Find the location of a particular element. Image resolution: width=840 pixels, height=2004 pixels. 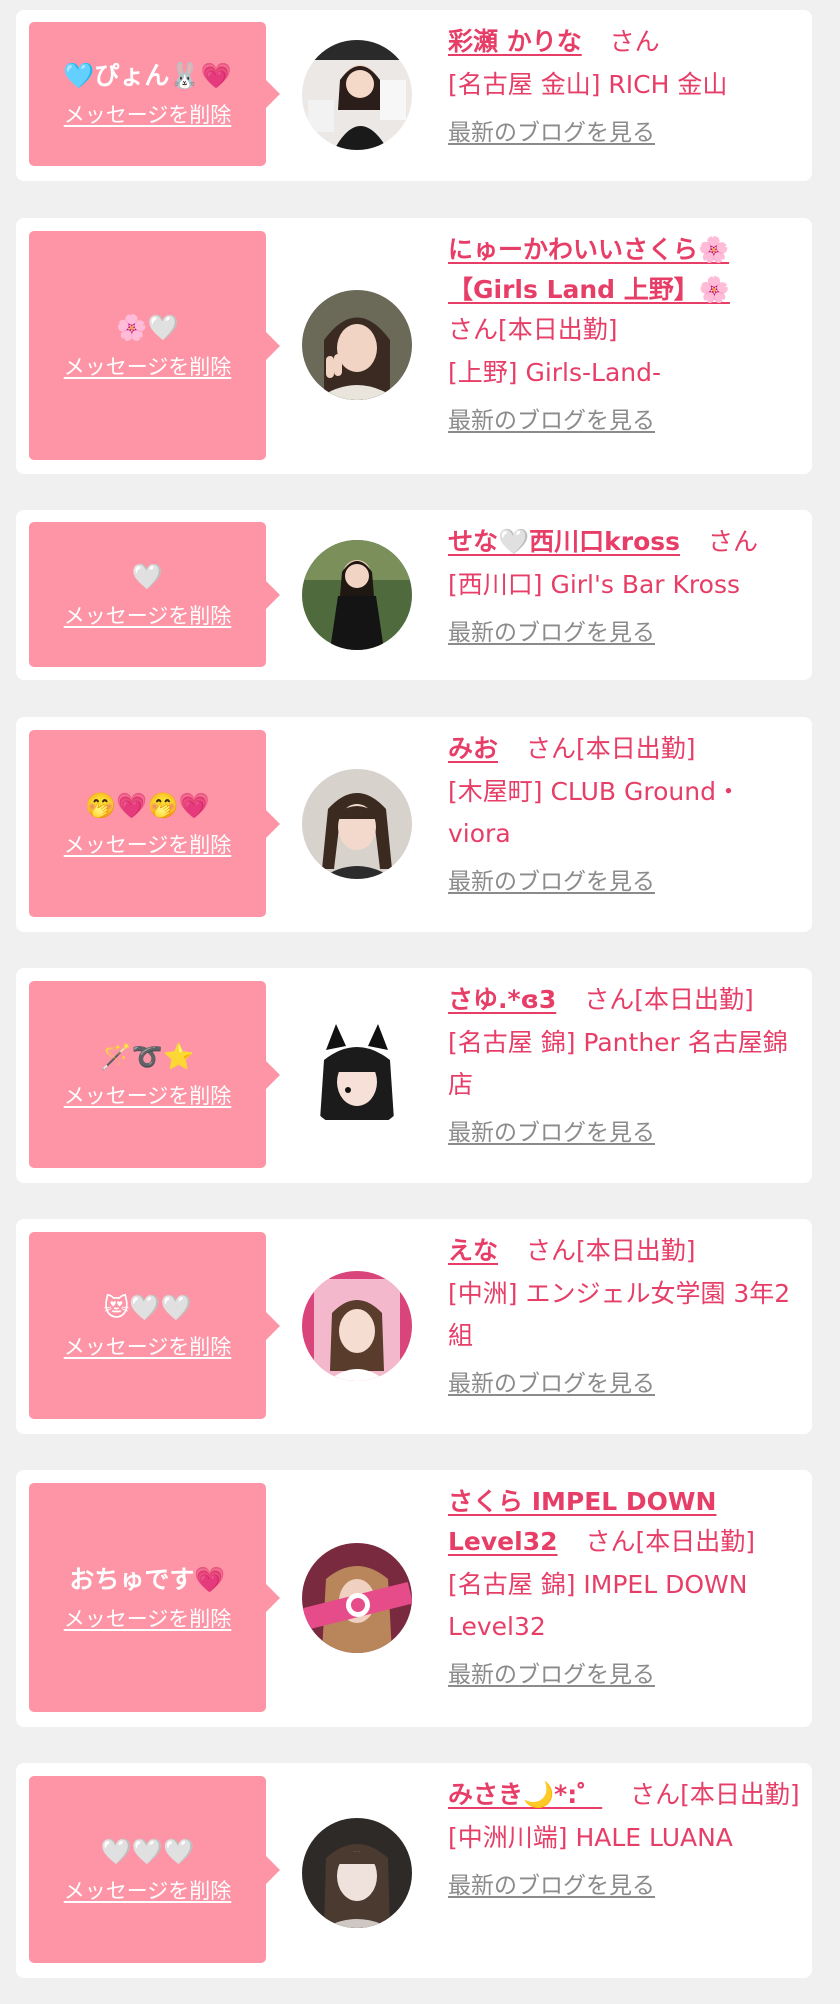

shop-name: [西川口] Girl's Bar Kross is located at coordinates (594, 584).